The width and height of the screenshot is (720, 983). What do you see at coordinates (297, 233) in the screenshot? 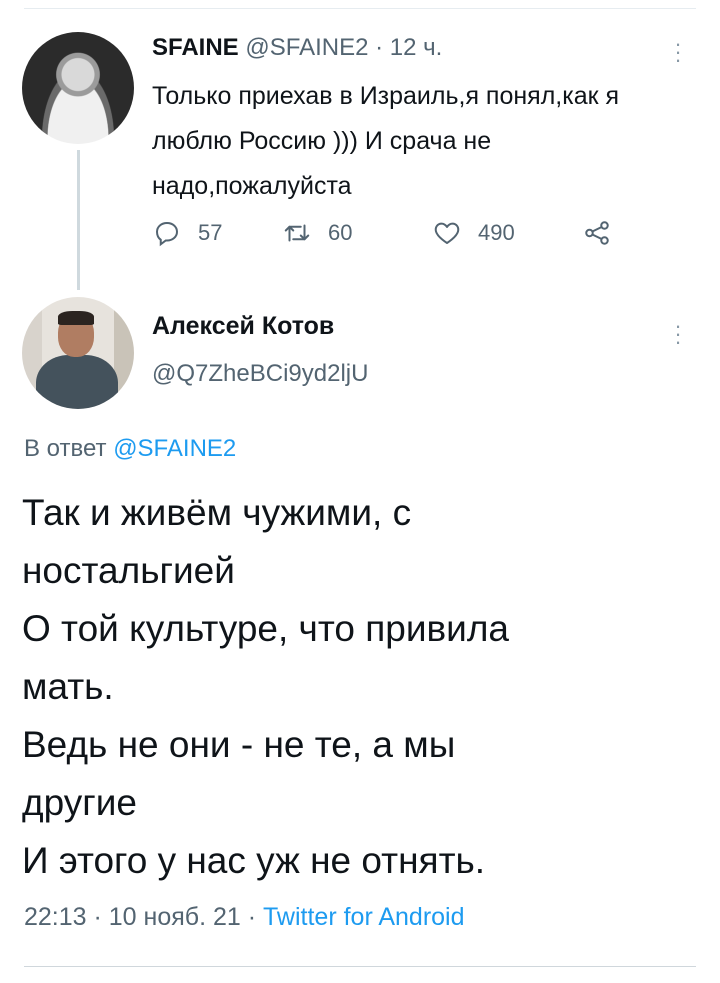
I see `retweet-icon` at bounding box center [297, 233].